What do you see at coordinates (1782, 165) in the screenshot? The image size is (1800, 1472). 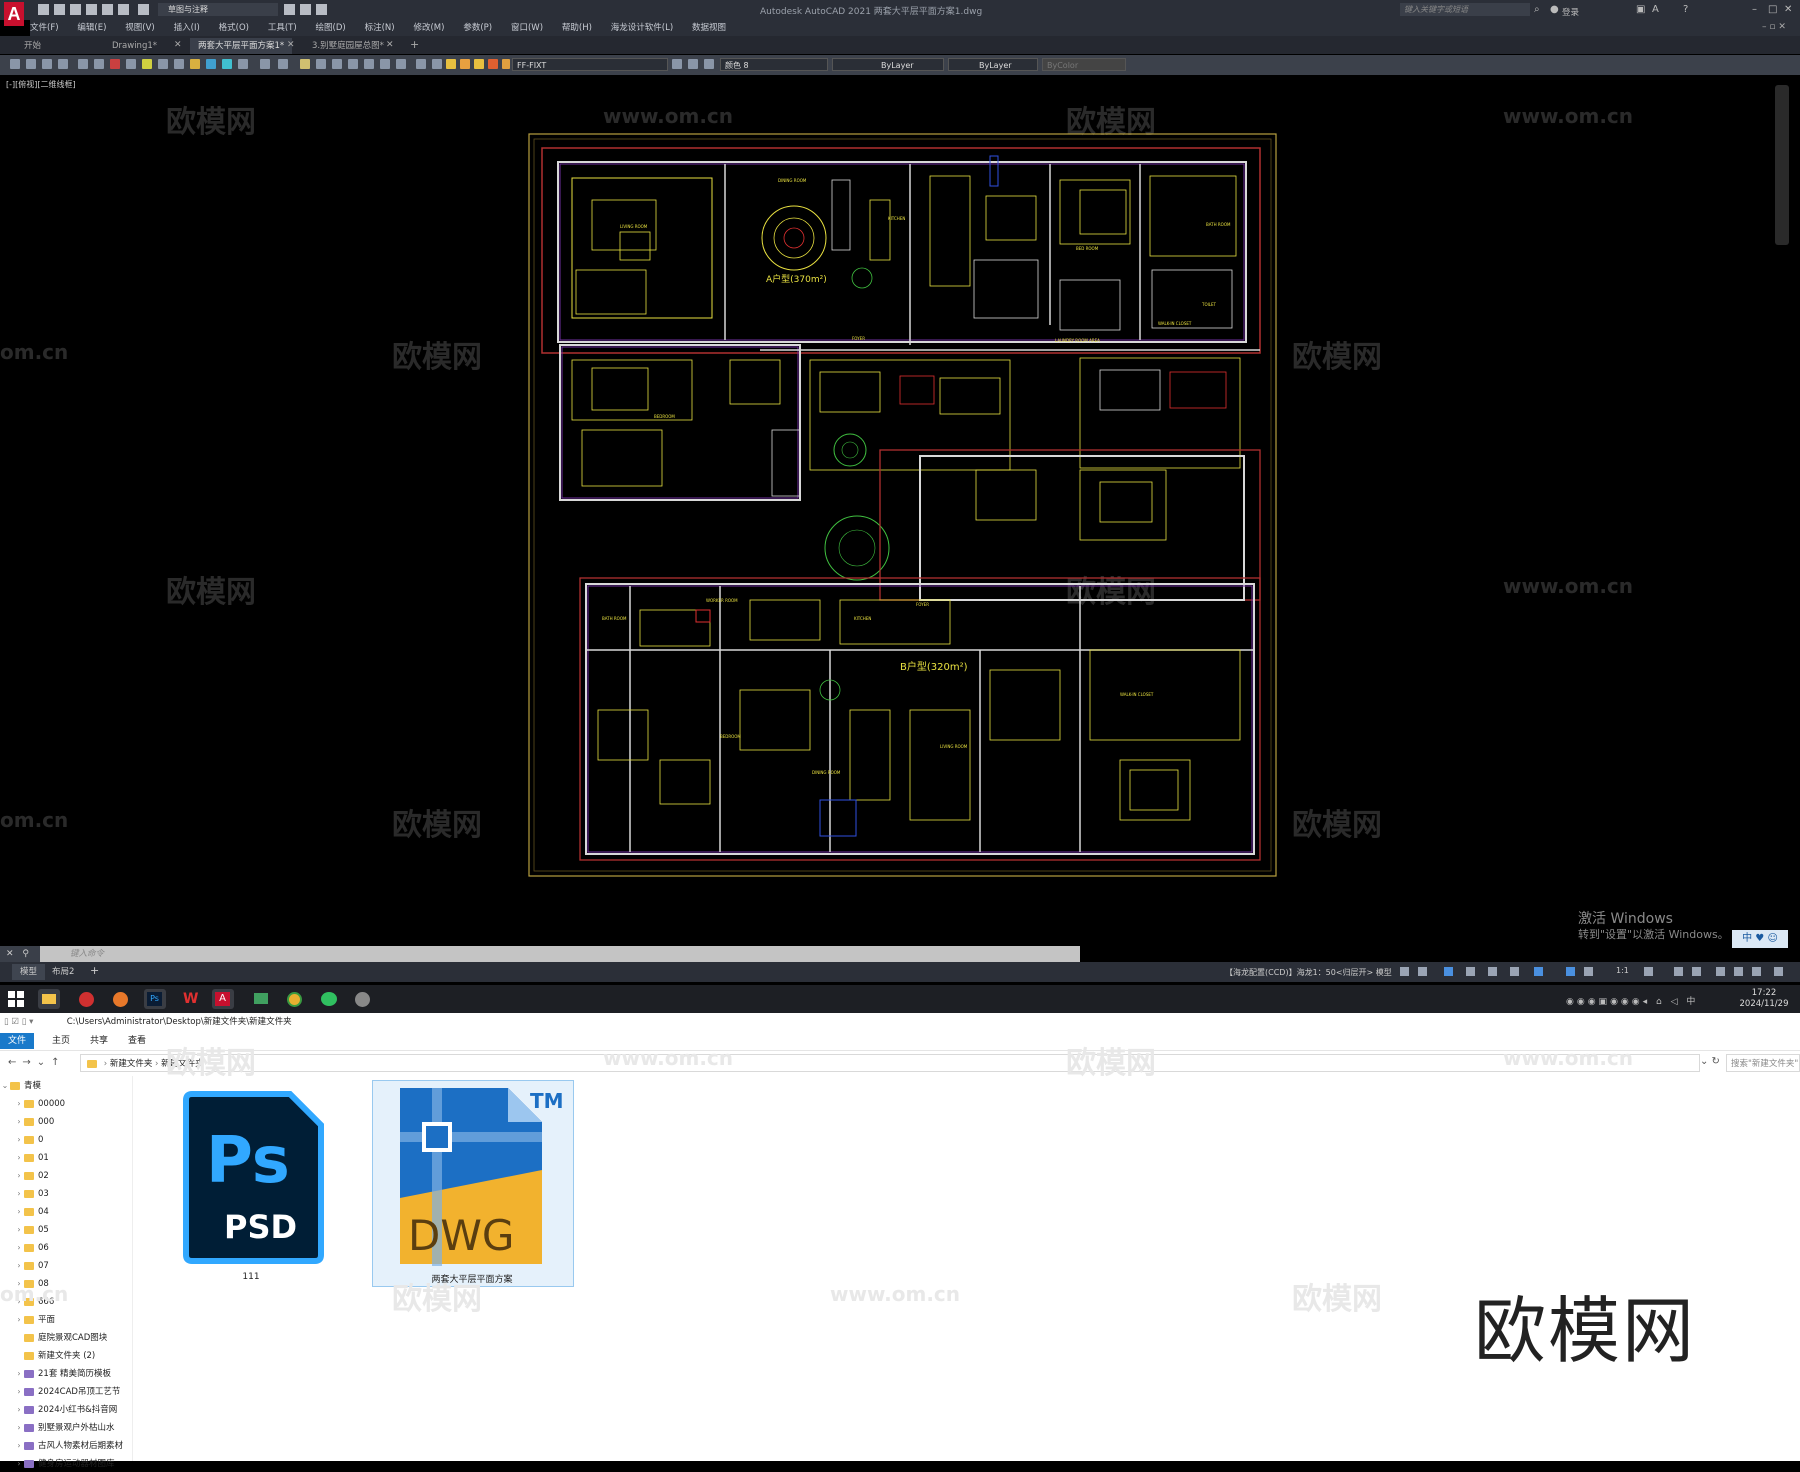 I see `navigation-bar` at bounding box center [1782, 165].